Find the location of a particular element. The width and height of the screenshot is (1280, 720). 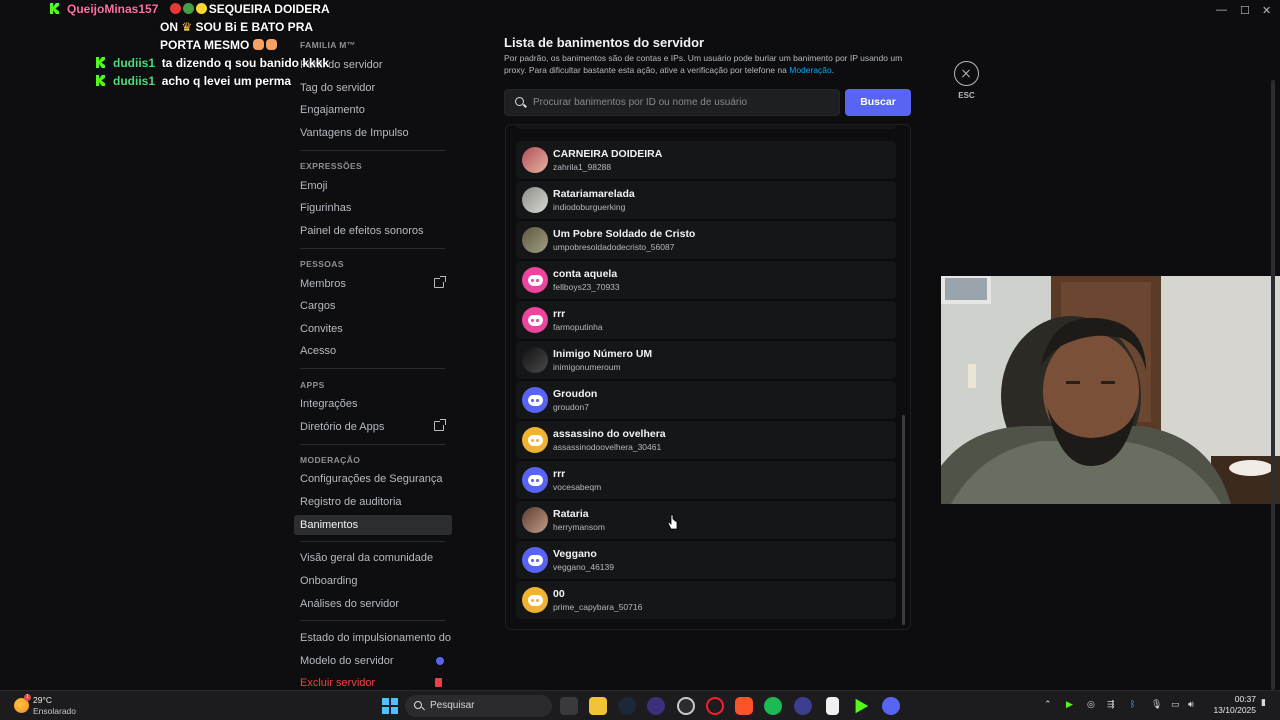

close-window-icon: ✕ is located at coordinates (1266, 10).